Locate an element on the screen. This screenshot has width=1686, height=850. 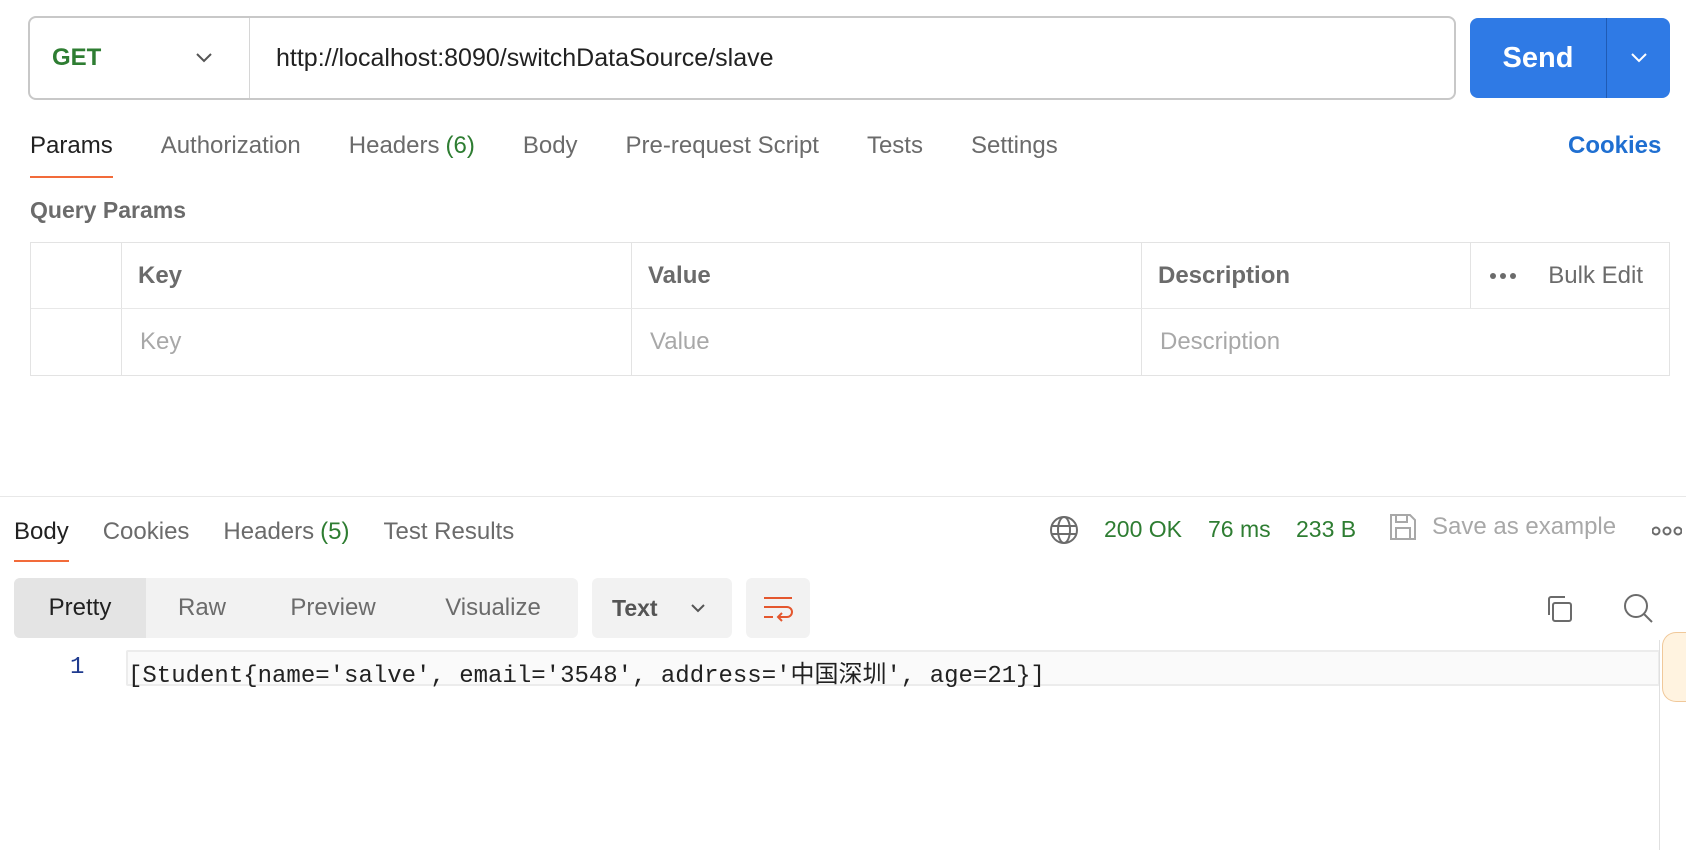
send-button: Send is located at coordinates (1538, 58).